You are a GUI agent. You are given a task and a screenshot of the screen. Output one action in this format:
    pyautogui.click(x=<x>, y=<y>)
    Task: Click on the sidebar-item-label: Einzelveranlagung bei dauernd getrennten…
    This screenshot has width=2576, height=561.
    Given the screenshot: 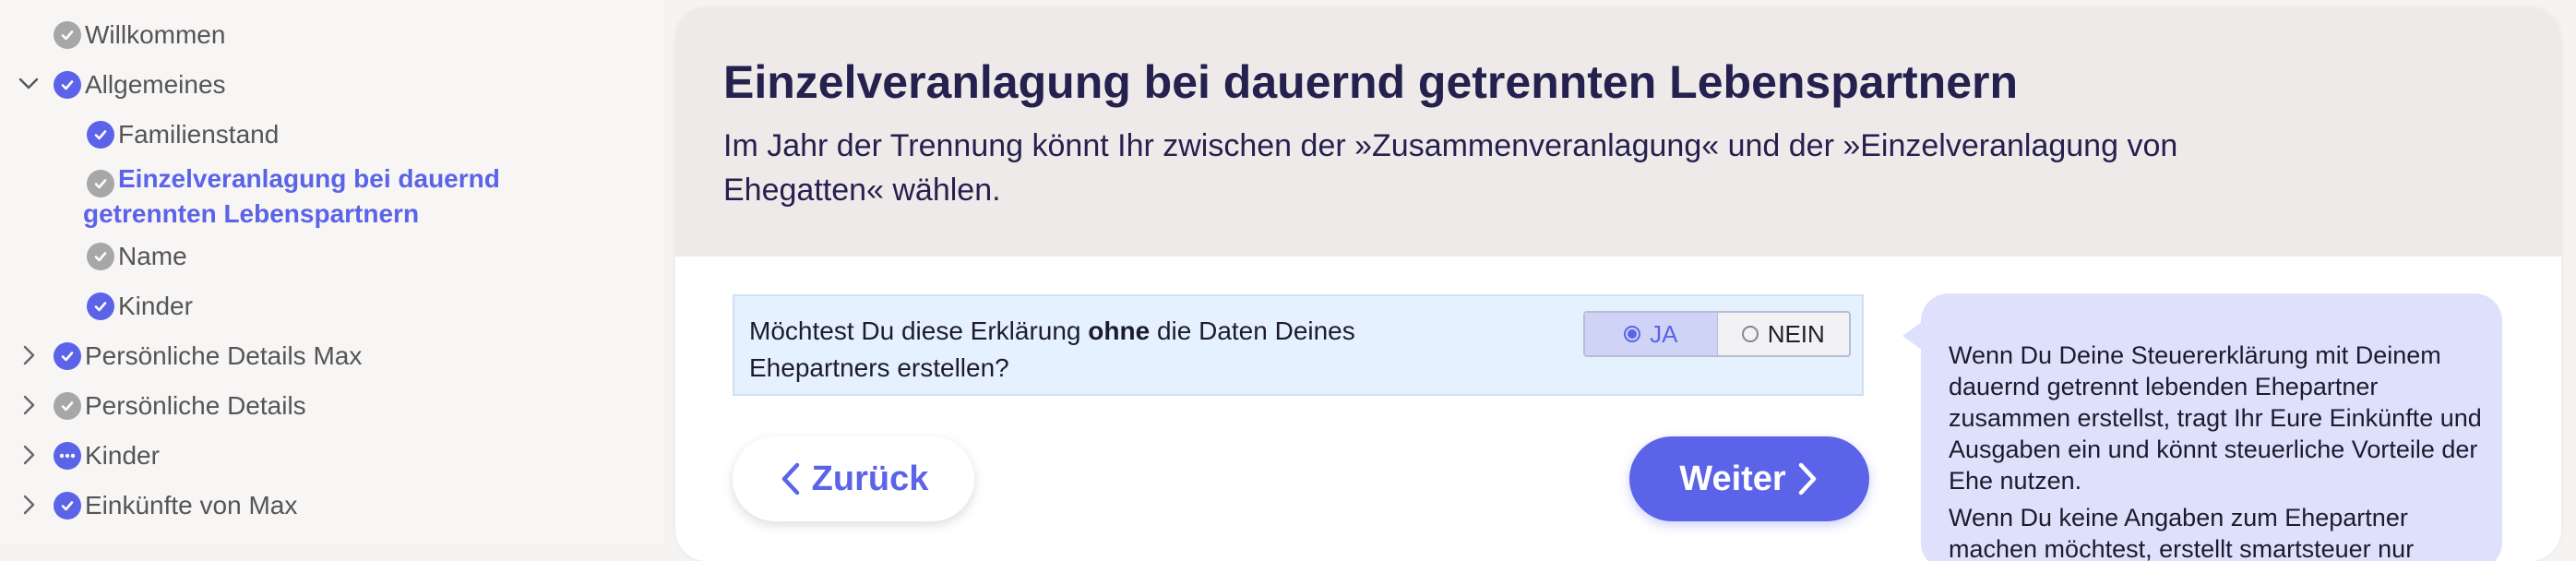 What is the action you would take?
    pyautogui.click(x=291, y=196)
    